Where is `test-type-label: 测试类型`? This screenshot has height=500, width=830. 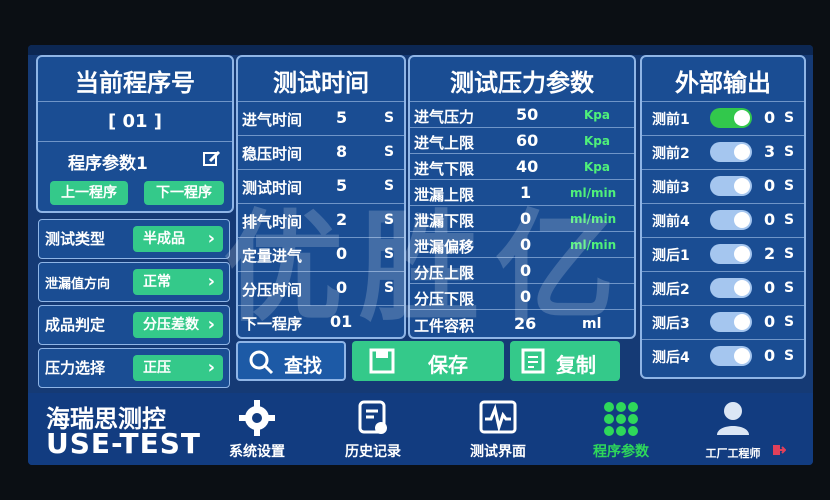
test-type-label: 测试类型 is located at coordinates (75, 239).